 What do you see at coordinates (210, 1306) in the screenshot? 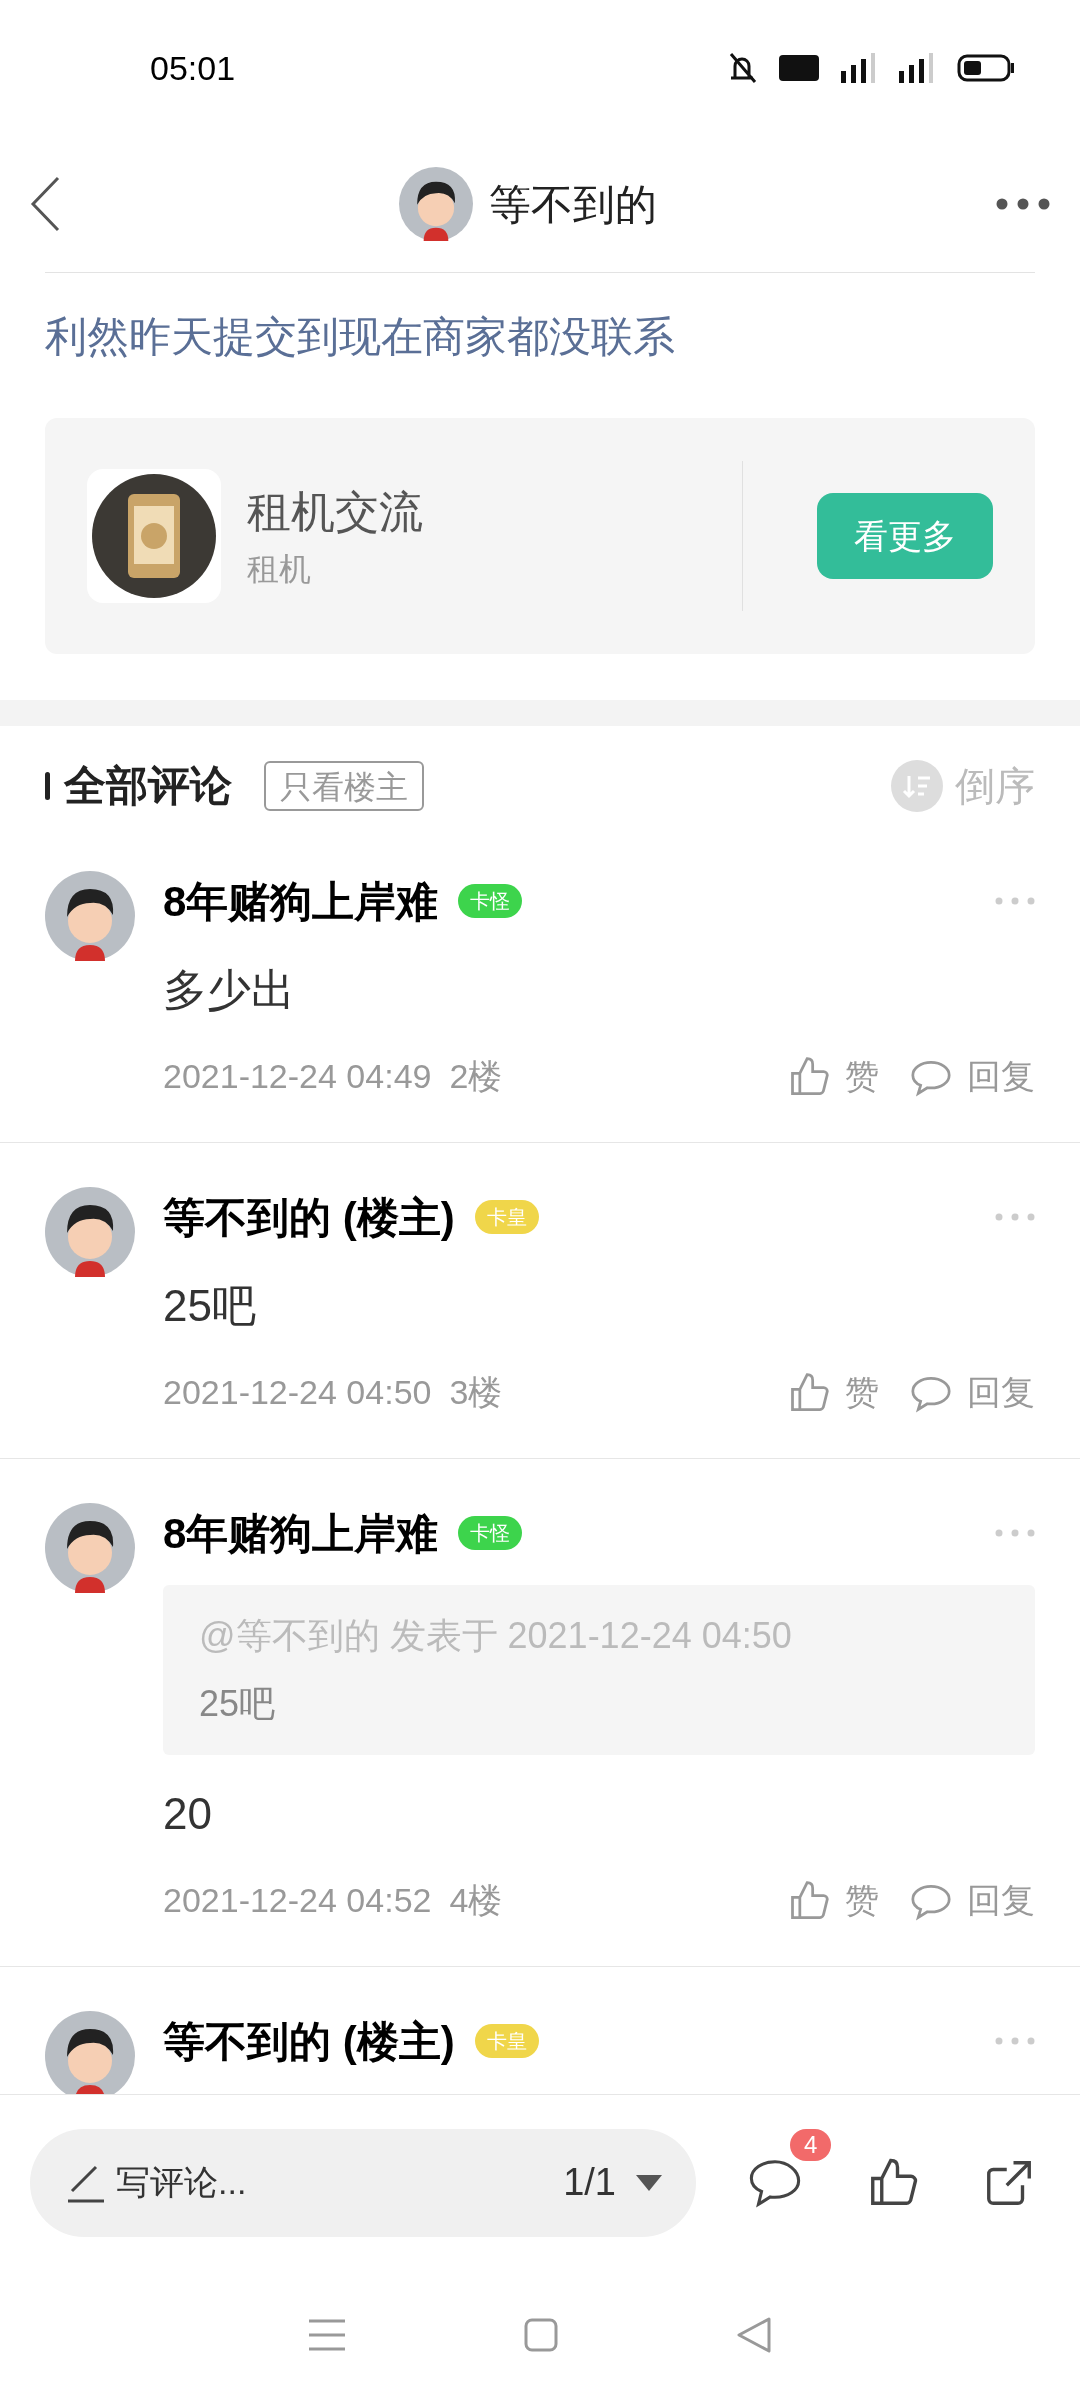
I see `comment-text: 25吧` at bounding box center [210, 1306].